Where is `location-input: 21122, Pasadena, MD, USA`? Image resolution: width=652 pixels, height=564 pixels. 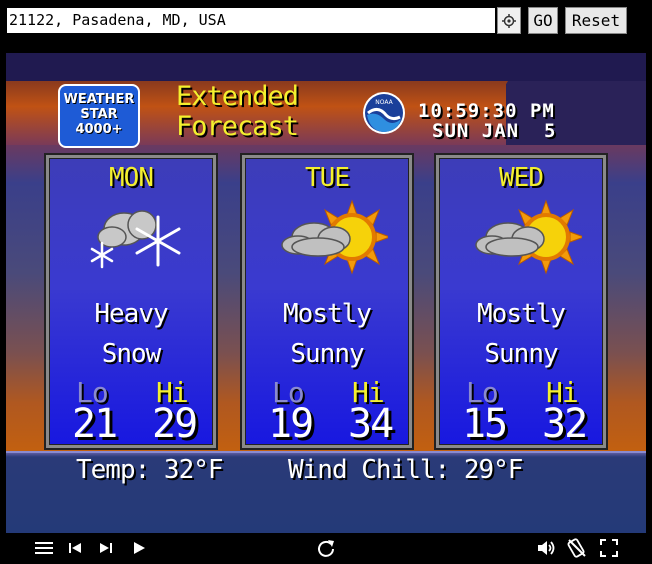
location-input: 21122, Pasadena, MD, USA is located at coordinates (251, 20).